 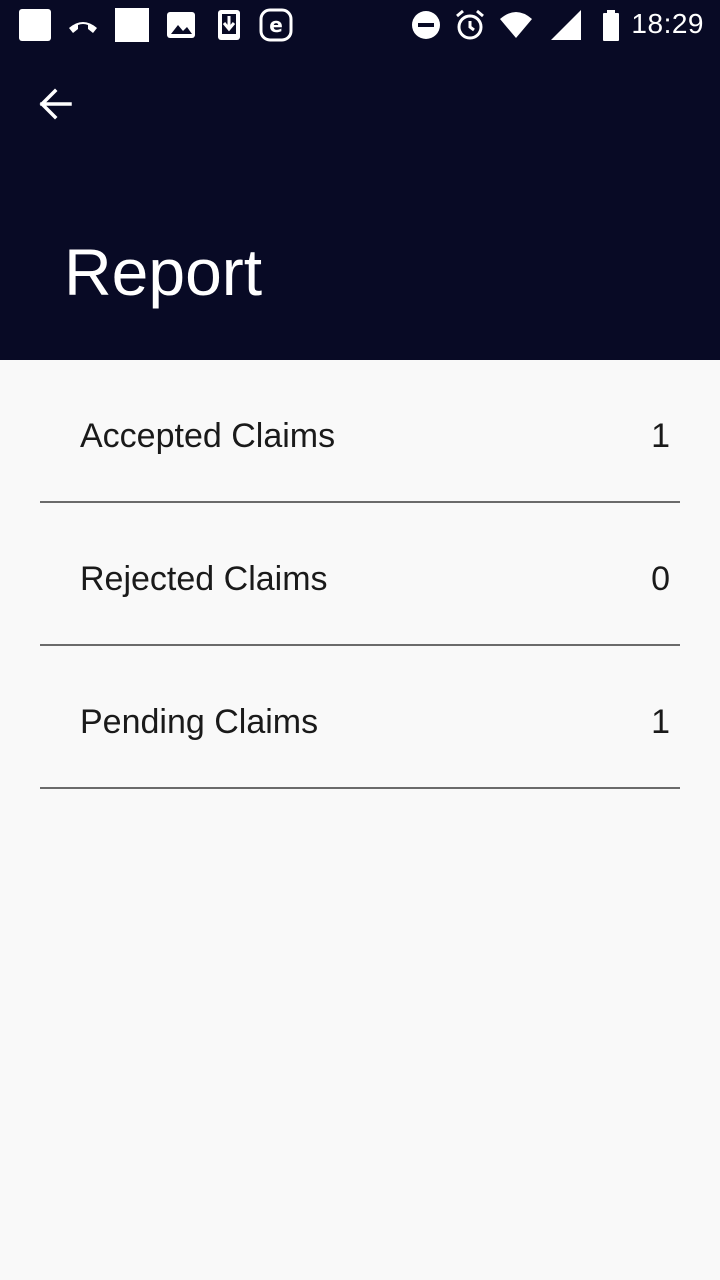 What do you see at coordinates (181, 25) in the screenshot?
I see `image-icon` at bounding box center [181, 25].